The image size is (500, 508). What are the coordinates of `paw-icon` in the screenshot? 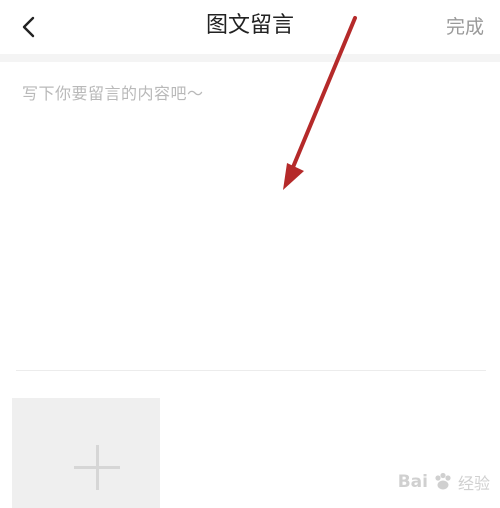 It's located at (443, 481).